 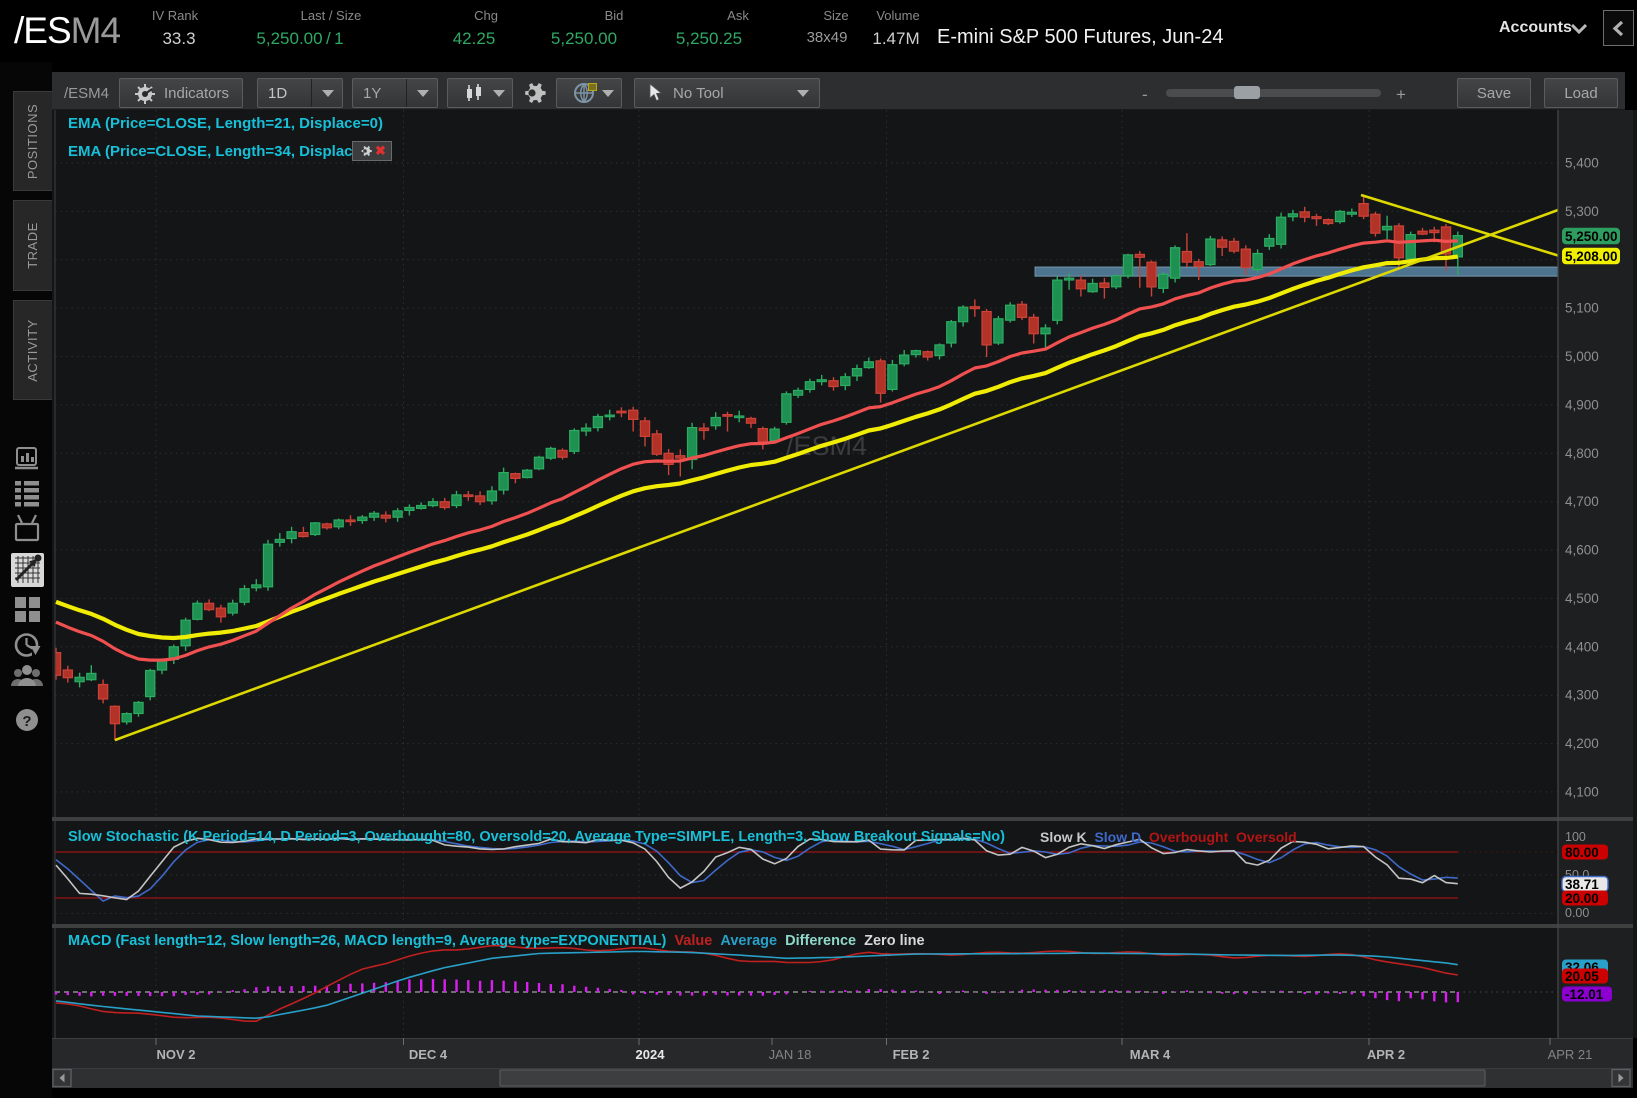 What do you see at coordinates (1582, 884) in the screenshot?
I see `svg-text: 38.71` at bounding box center [1582, 884].